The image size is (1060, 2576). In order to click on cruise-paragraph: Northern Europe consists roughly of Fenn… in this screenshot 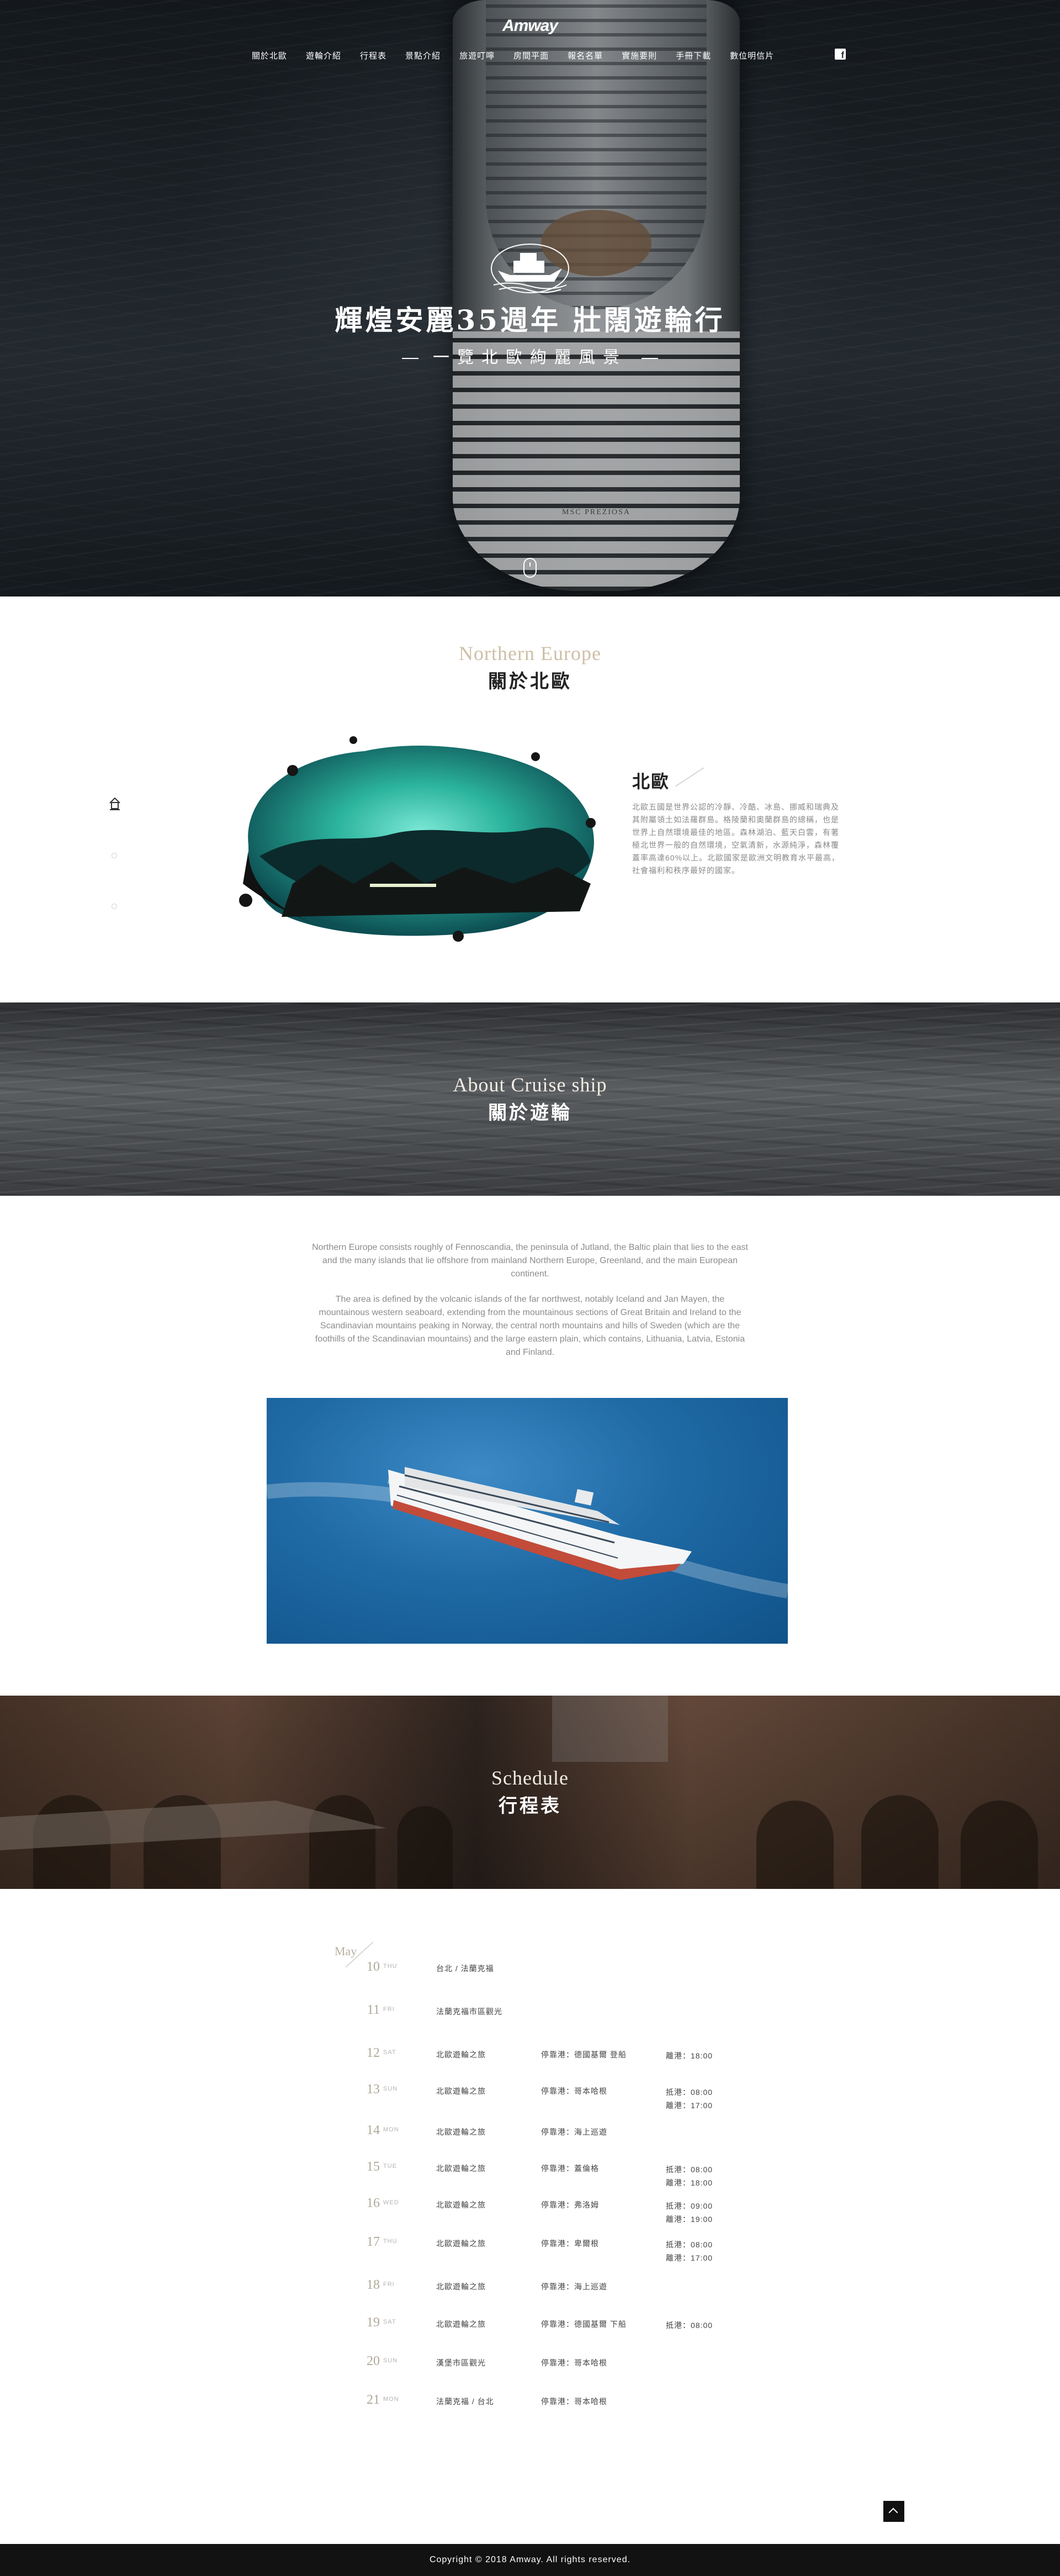, I will do `click(530, 1261)`.